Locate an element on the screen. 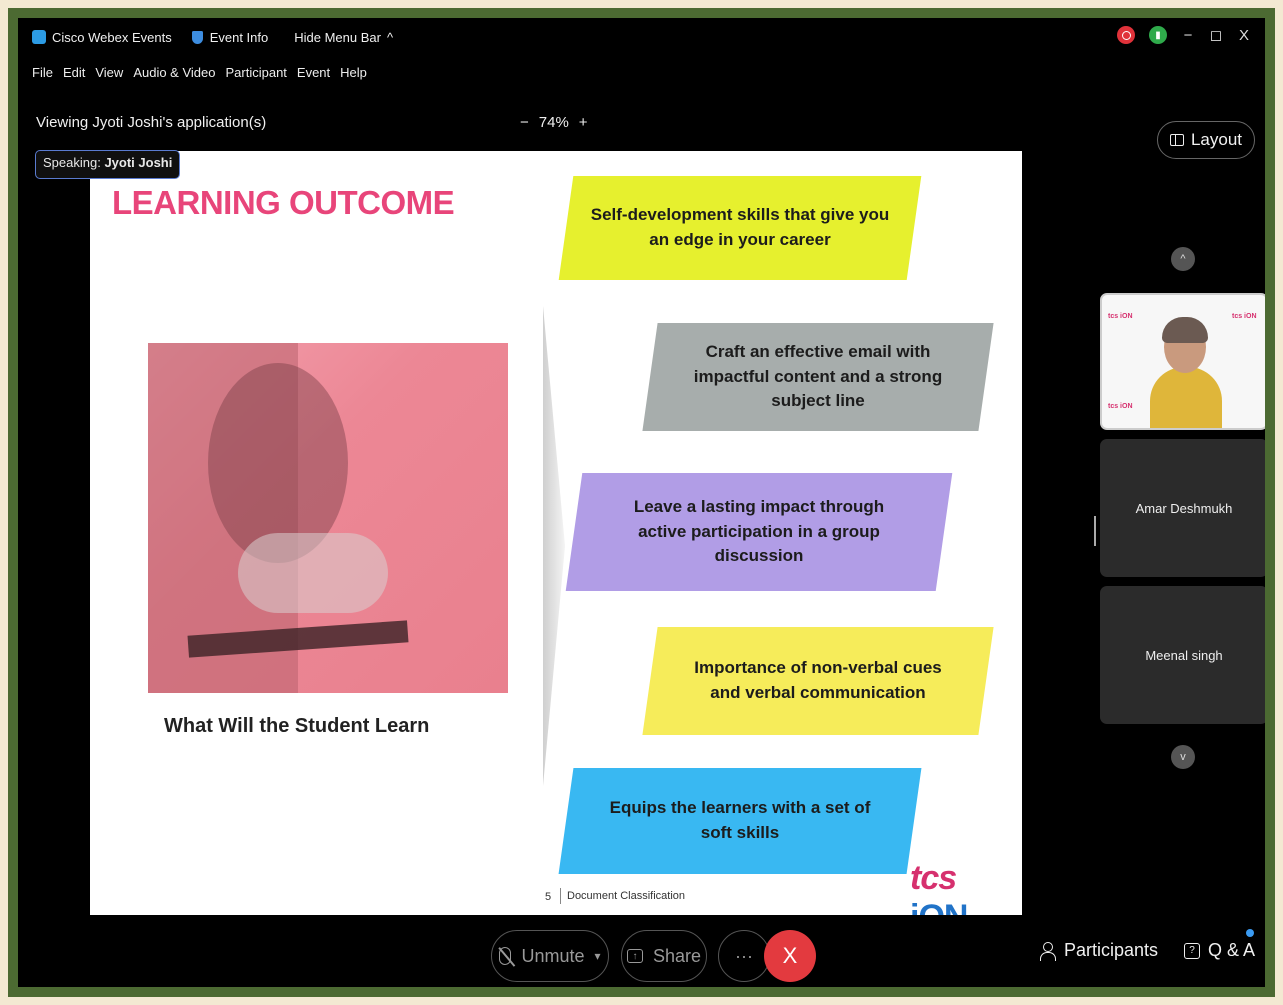  restore-button: ◻ is located at coordinates (1216, 35).